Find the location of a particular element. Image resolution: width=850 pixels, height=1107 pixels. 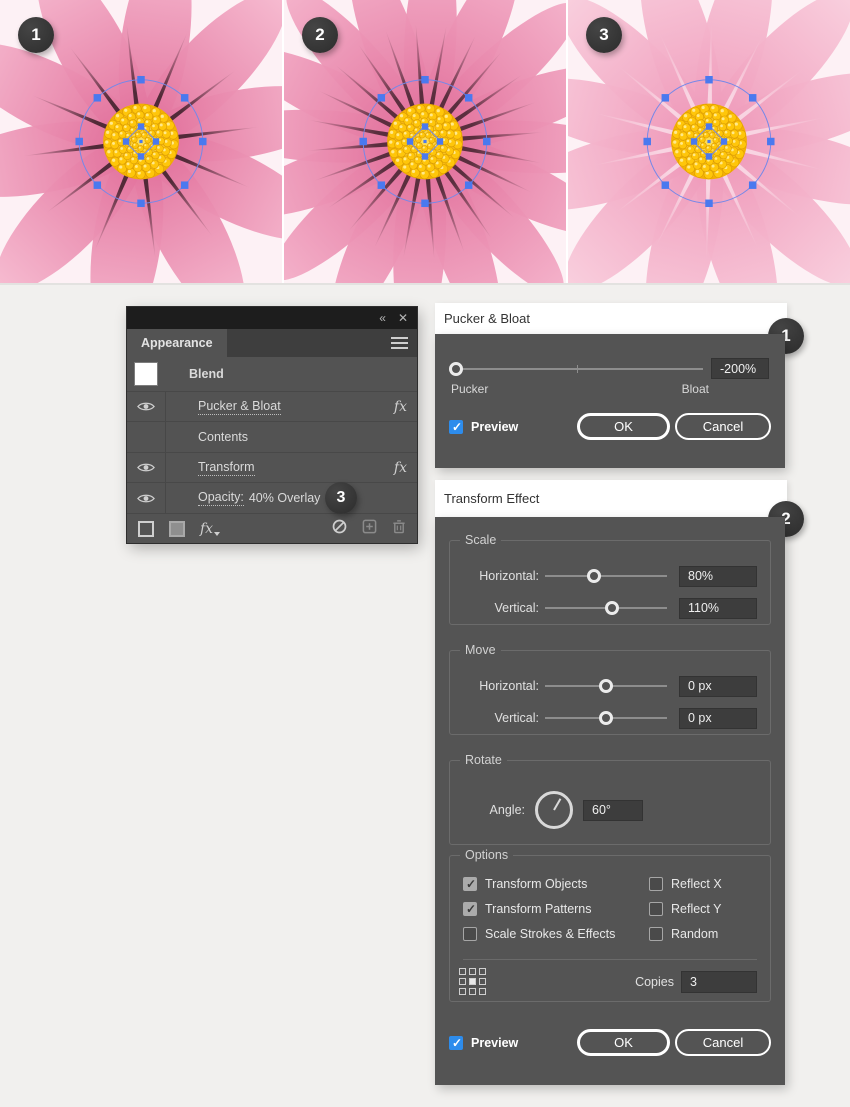

duplicate-item-icon is located at coordinates (369, 529).